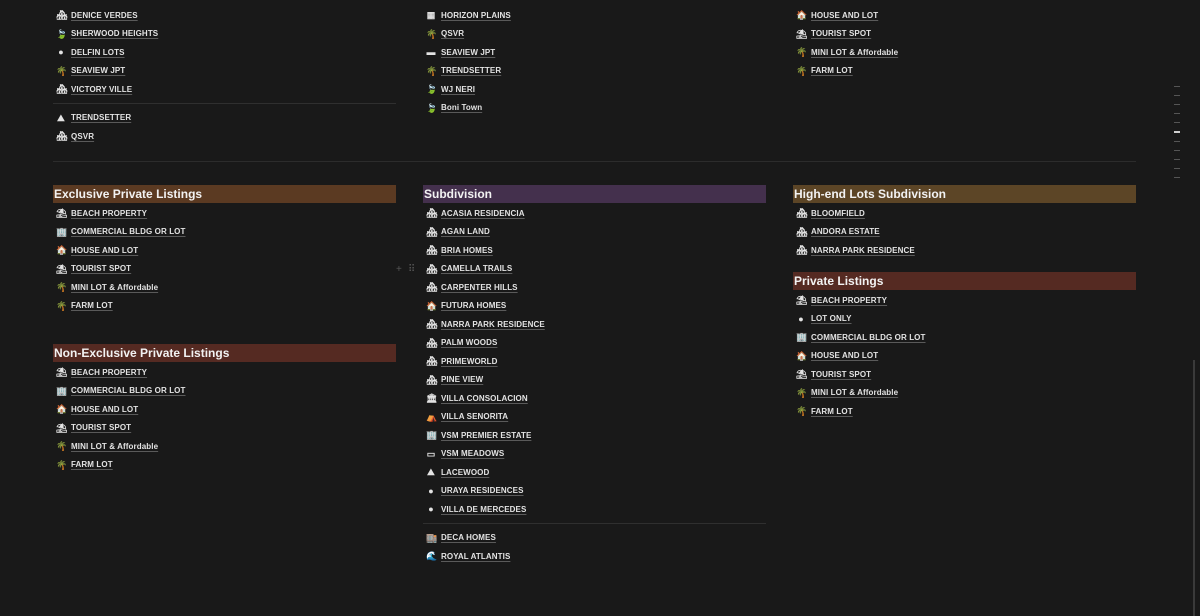  What do you see at coordinates (594, 108) in the screenshot?
I see `list-item: 🍃 Boni Town` at bounding box center [594, 108].